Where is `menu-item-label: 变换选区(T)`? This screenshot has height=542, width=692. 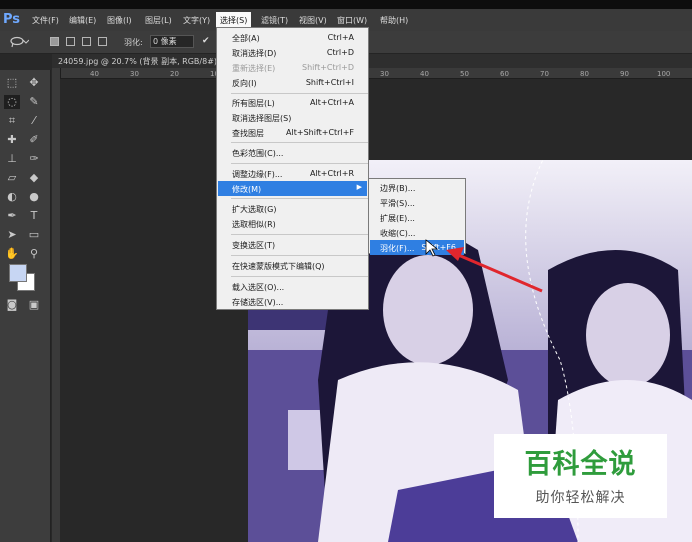
menu-item-label: 变换选区(T) is located at coordinates (254, 245).